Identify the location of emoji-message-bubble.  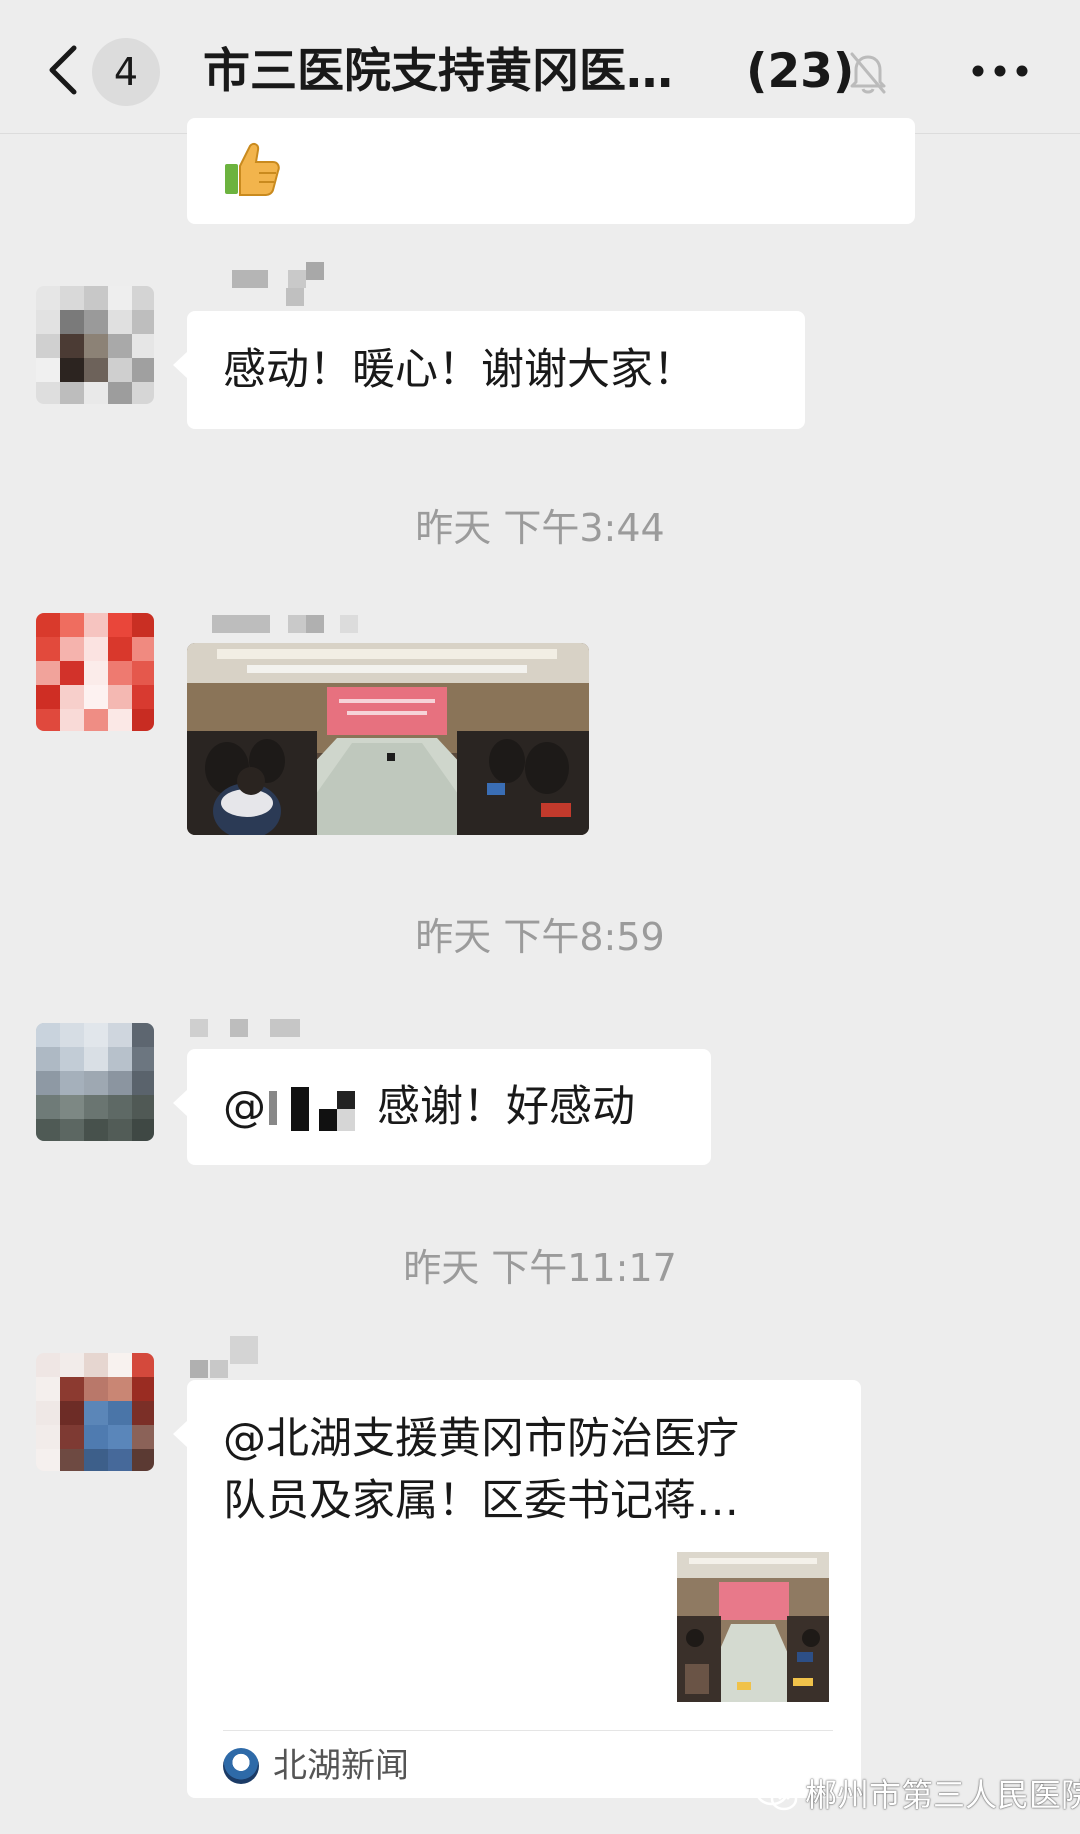
(551, 171).